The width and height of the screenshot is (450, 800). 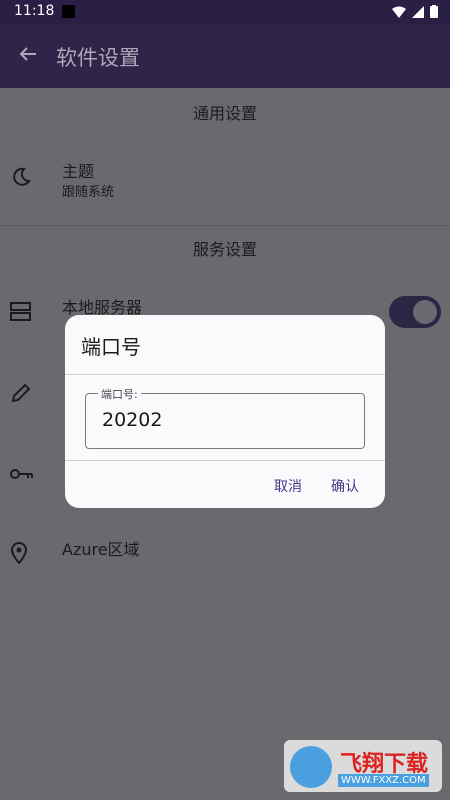 What do you see at coordinates (418, 11) in the screenshot?
I see `signal-icon` at bounding box center [418, 11].